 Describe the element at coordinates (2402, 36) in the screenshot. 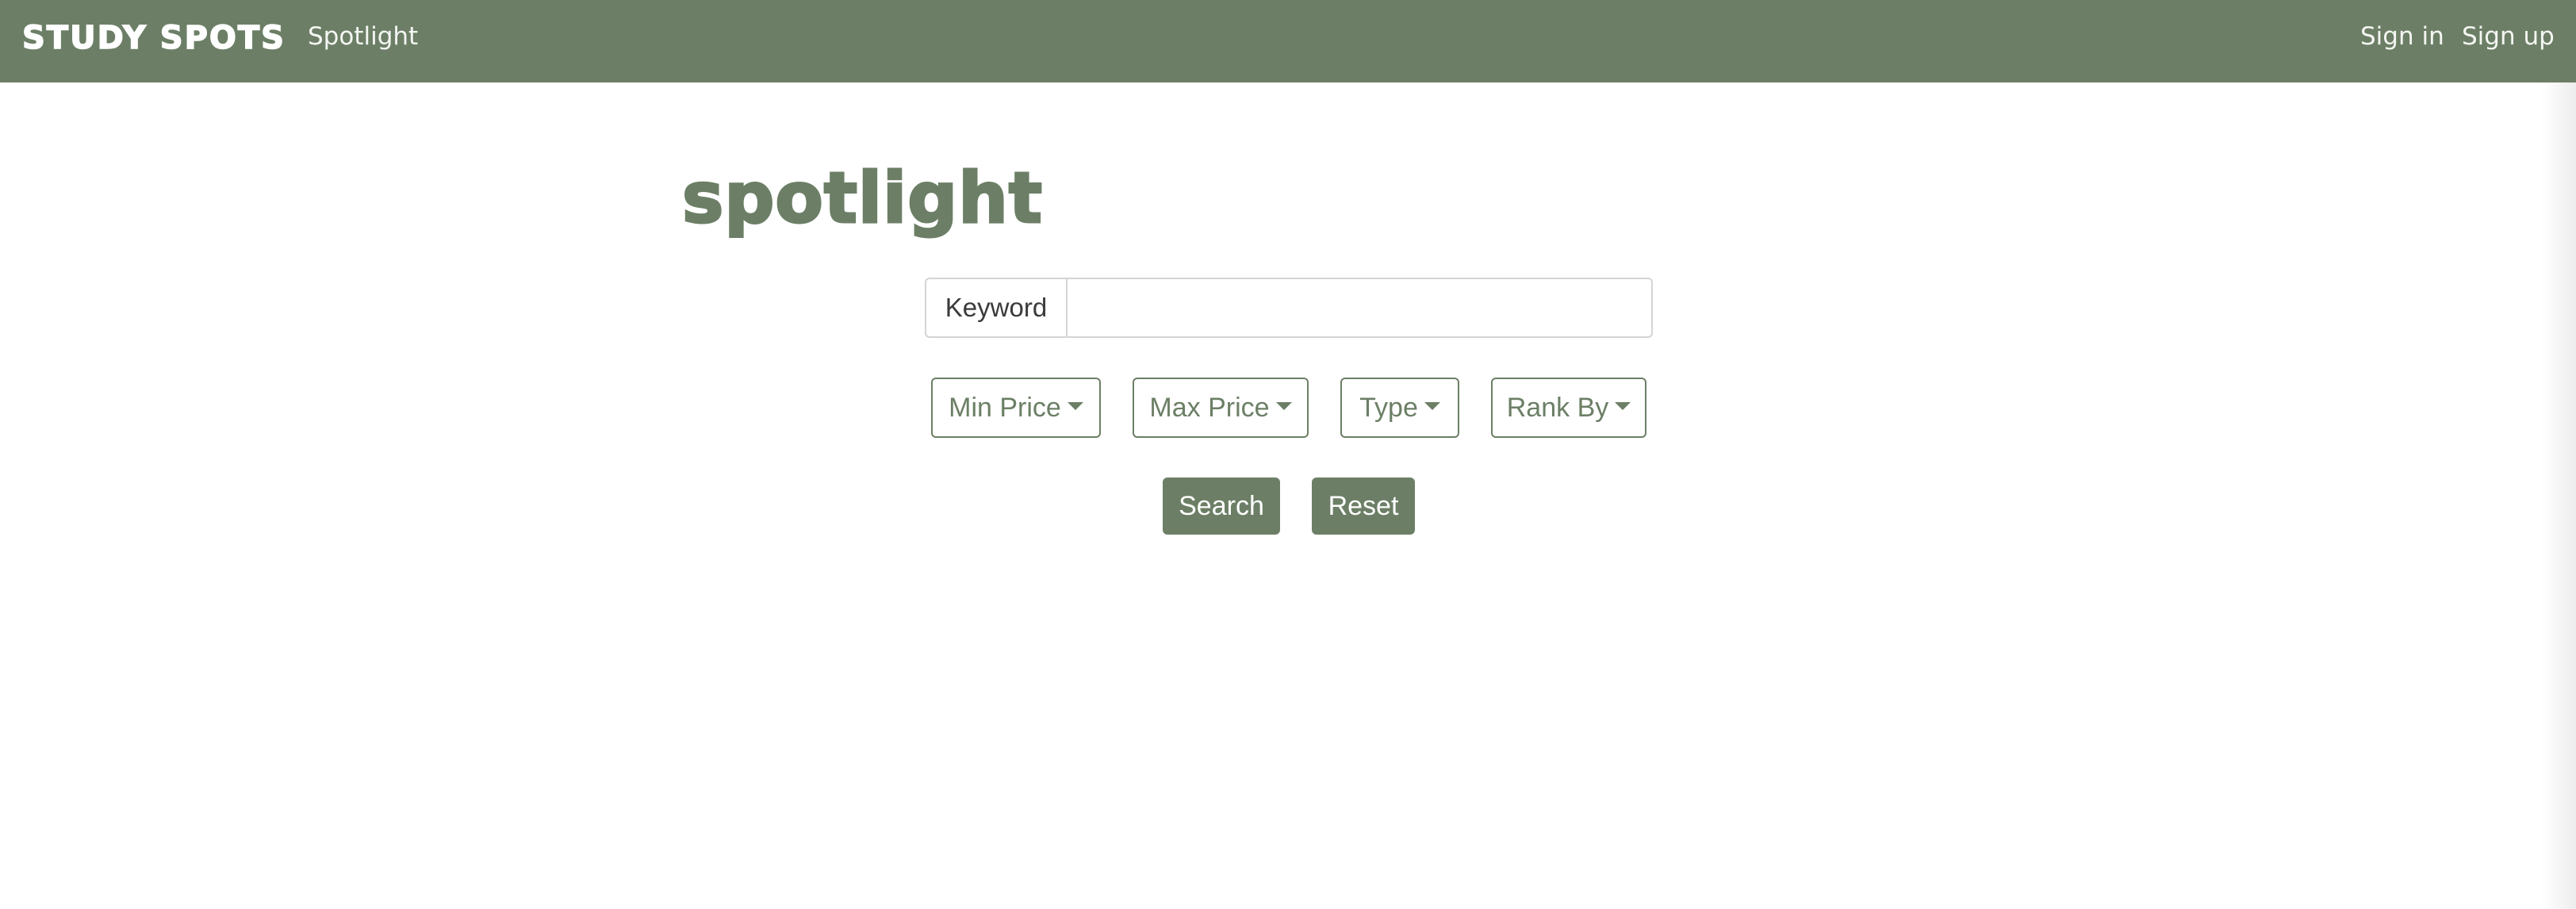

I see `sign-in-link: Sign in` at that location.